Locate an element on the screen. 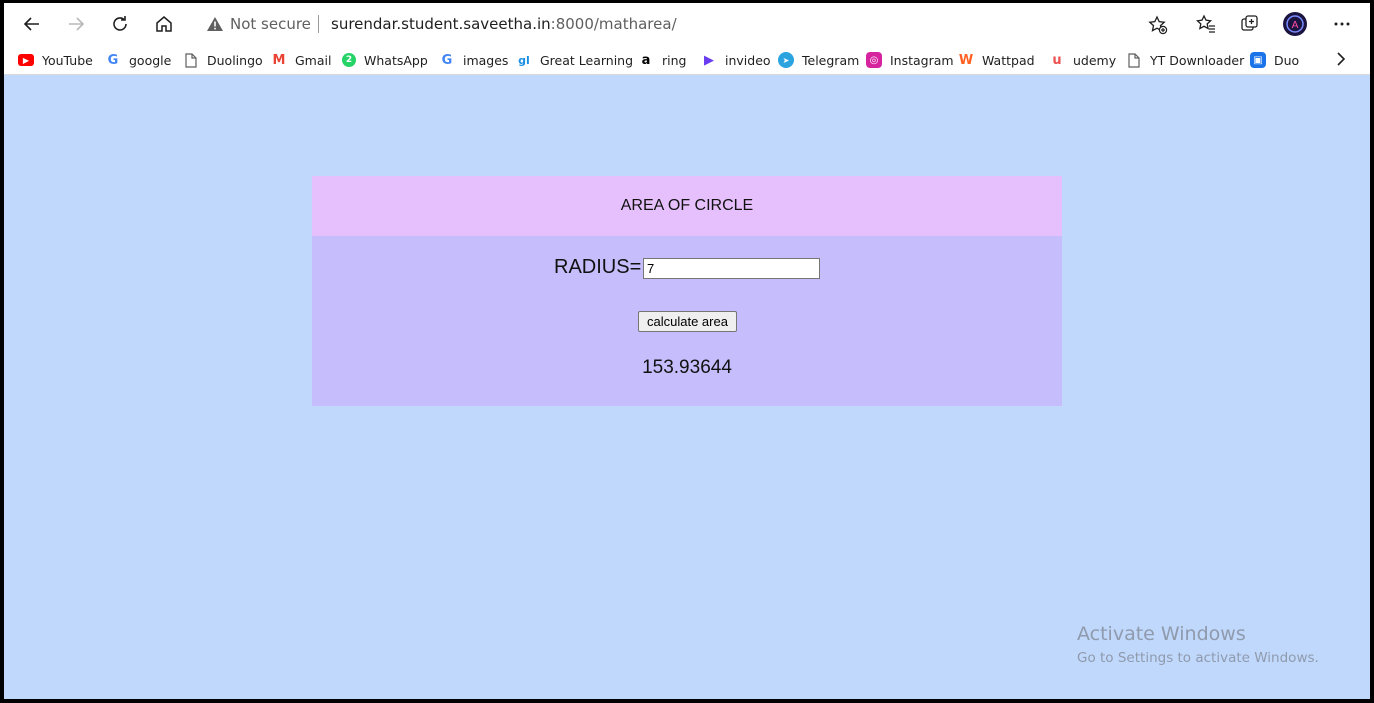 Image resolution: width=1374 pixels, height=703 pixels. add-favorite-icon is located at coordinates (1158, 27).